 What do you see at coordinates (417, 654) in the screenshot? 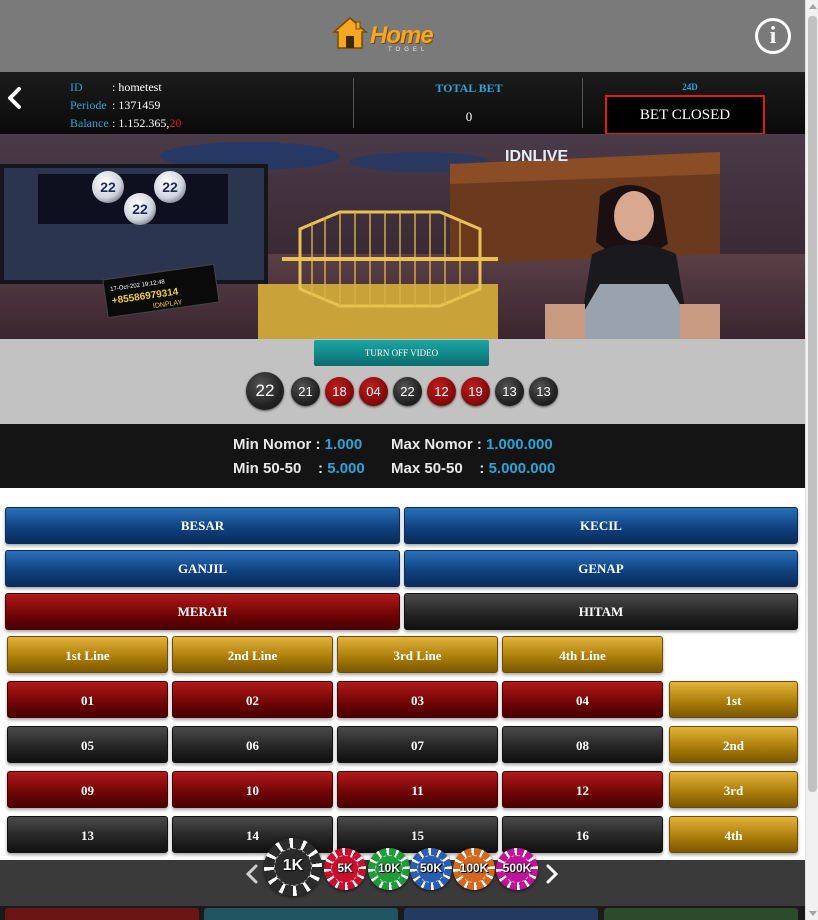
I see `line-bet-button: 3rd Line` at bounding box center [417, 654].